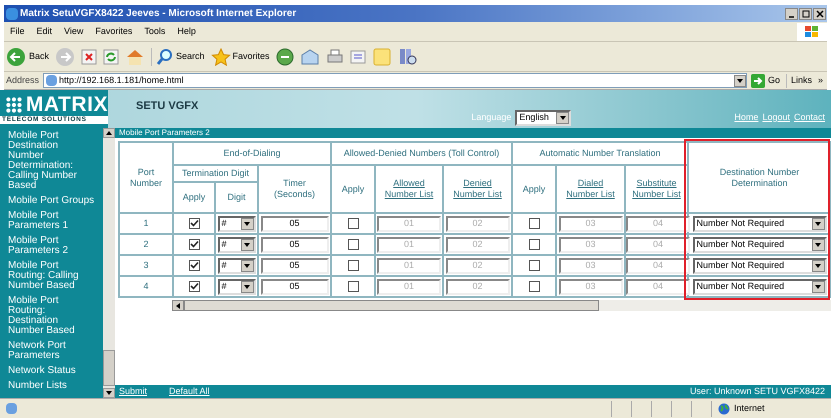  I want to click on address-field: http://192.168.1.181/home.html, so click(395, 80).